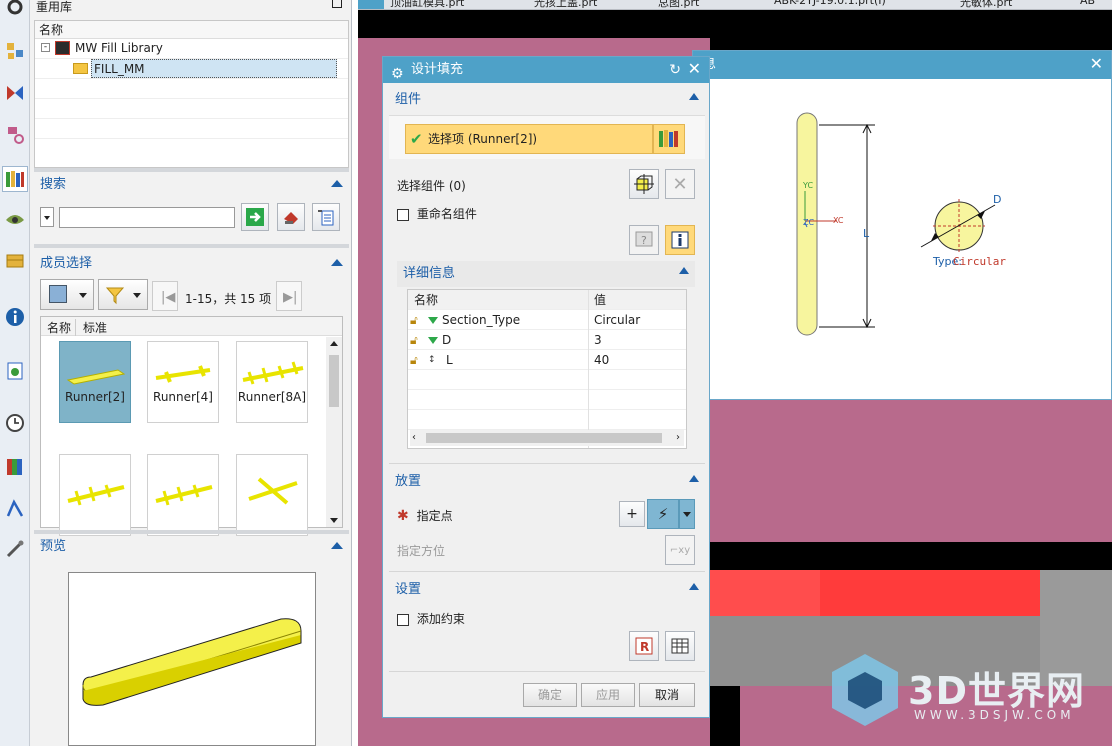  What do you see at coordinates (632, 514) in the screenshot?
I see `point-dialog-button: +` at bounding box center [632, 514].